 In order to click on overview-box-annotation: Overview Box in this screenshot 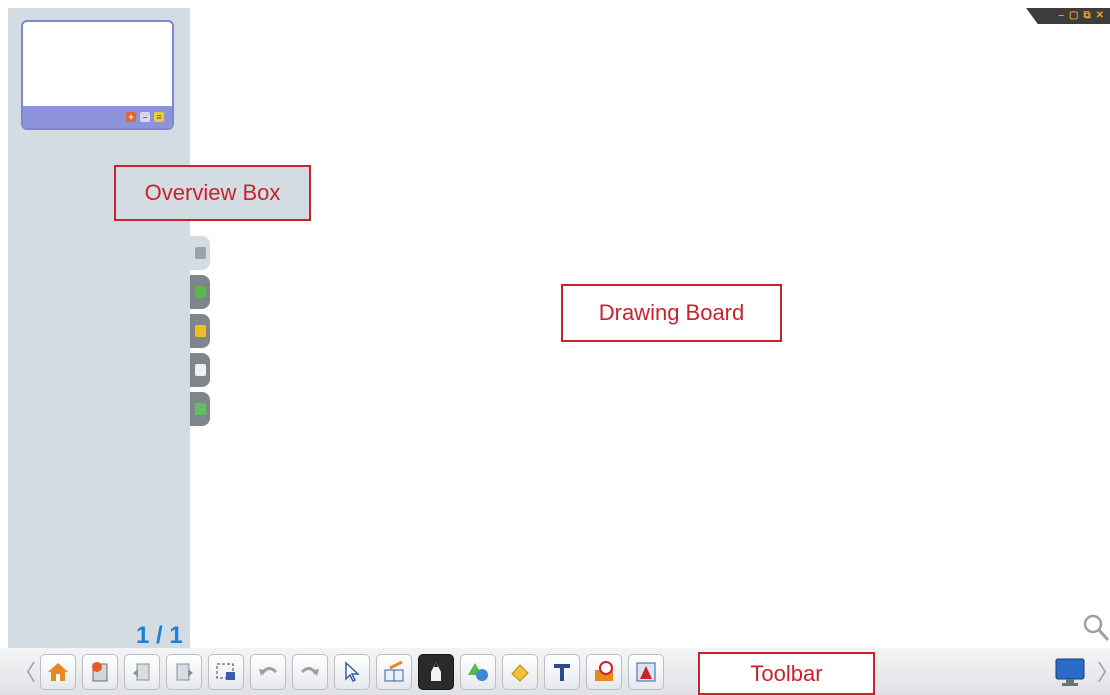, I will do `click(212, 193)`.